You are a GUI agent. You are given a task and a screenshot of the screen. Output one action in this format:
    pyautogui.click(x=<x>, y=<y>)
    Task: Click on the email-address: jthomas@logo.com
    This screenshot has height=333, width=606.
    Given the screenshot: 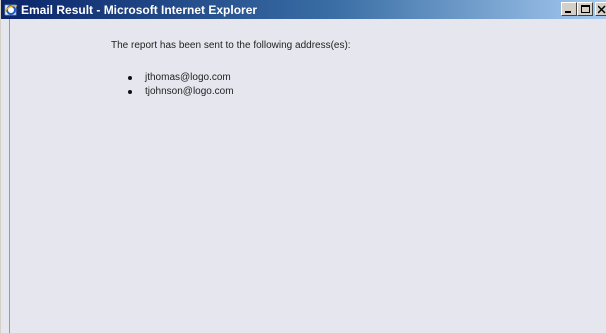 What is the action you would take?
    pyautogui.click(x=188, y=77)
    